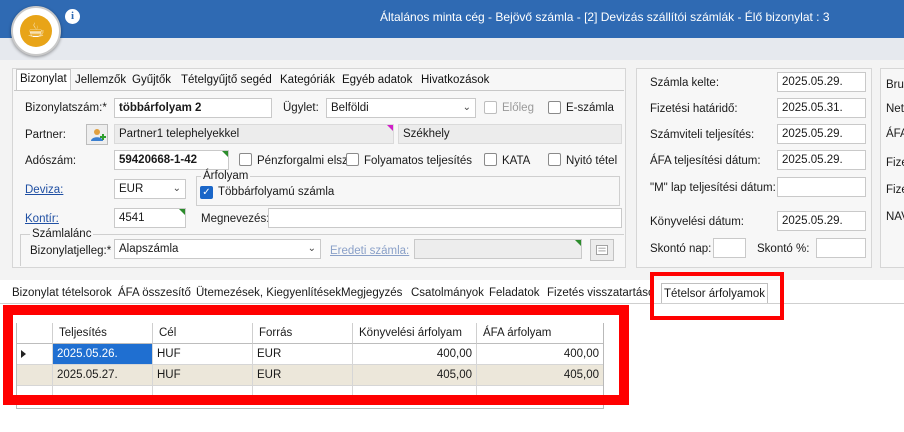  Describe the element at coordinates (179, 134) in the screenshot. I see `partner-value: Partner1 telephelyekkel` at that location.